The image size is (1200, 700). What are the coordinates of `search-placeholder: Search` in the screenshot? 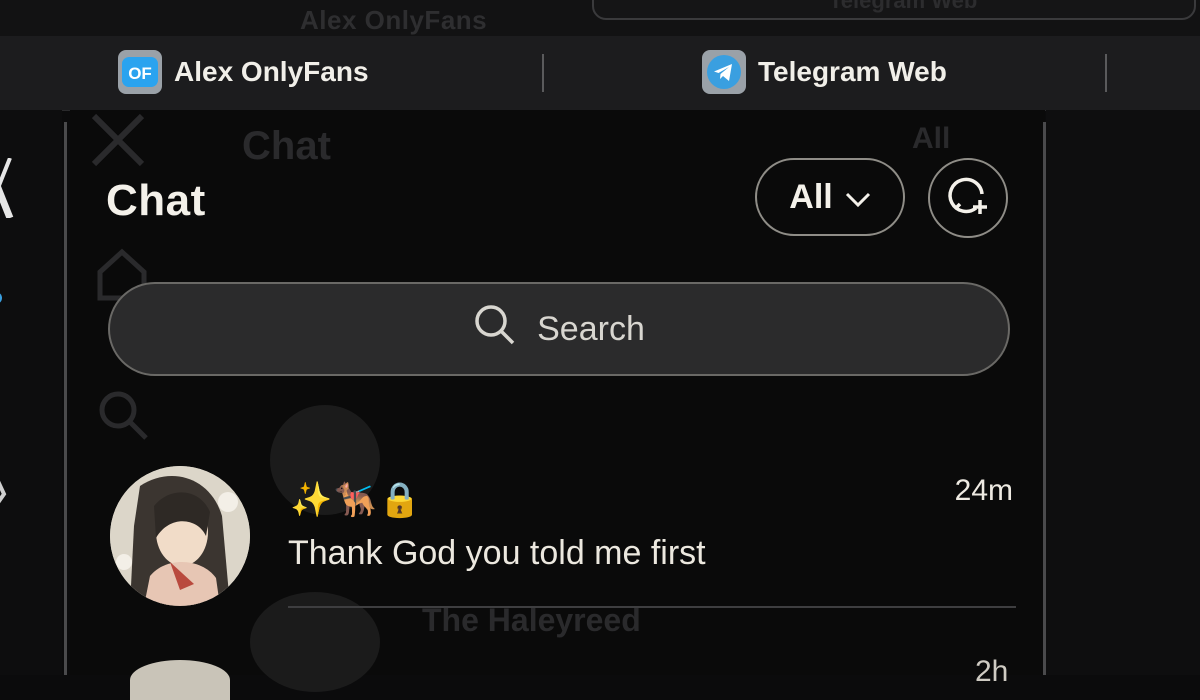 It's located at (591, 328).